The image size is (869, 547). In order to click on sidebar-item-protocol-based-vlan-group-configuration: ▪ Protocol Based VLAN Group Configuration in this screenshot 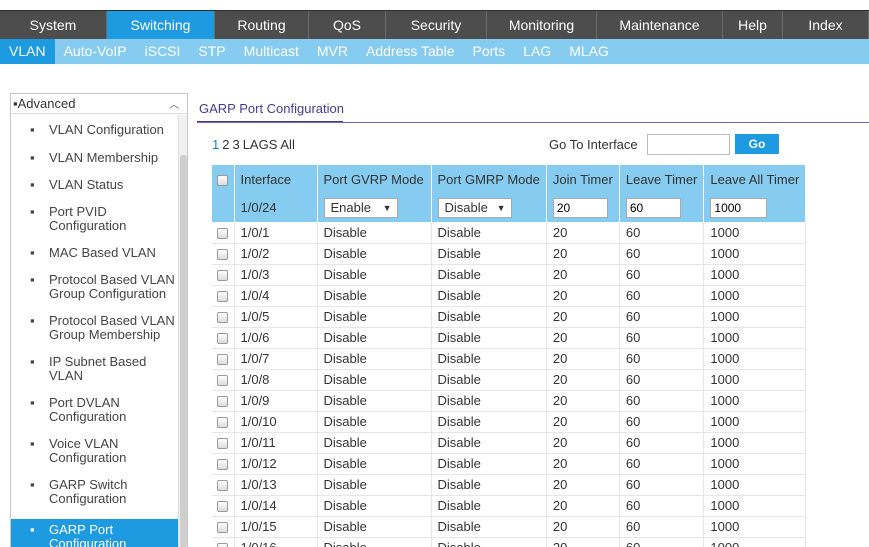, I will do `click(95, 287)`.